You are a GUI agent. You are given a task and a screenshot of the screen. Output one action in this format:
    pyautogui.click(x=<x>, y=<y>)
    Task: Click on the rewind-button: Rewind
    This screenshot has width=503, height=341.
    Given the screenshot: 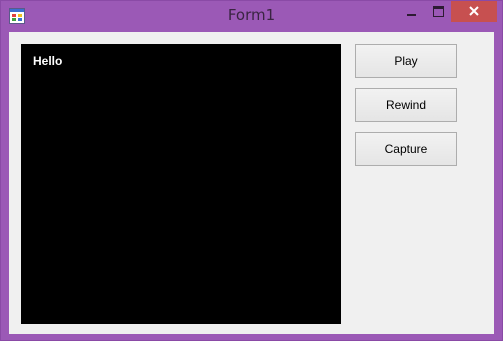 What is the action you would take?
    pyautogui.click(x=406, y=105)
    